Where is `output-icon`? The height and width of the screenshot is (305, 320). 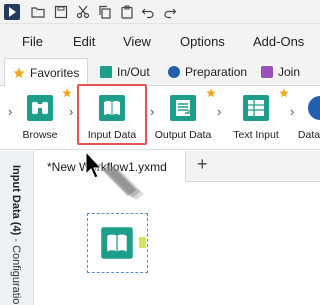
output-icon is located at coordinates (183, 108).